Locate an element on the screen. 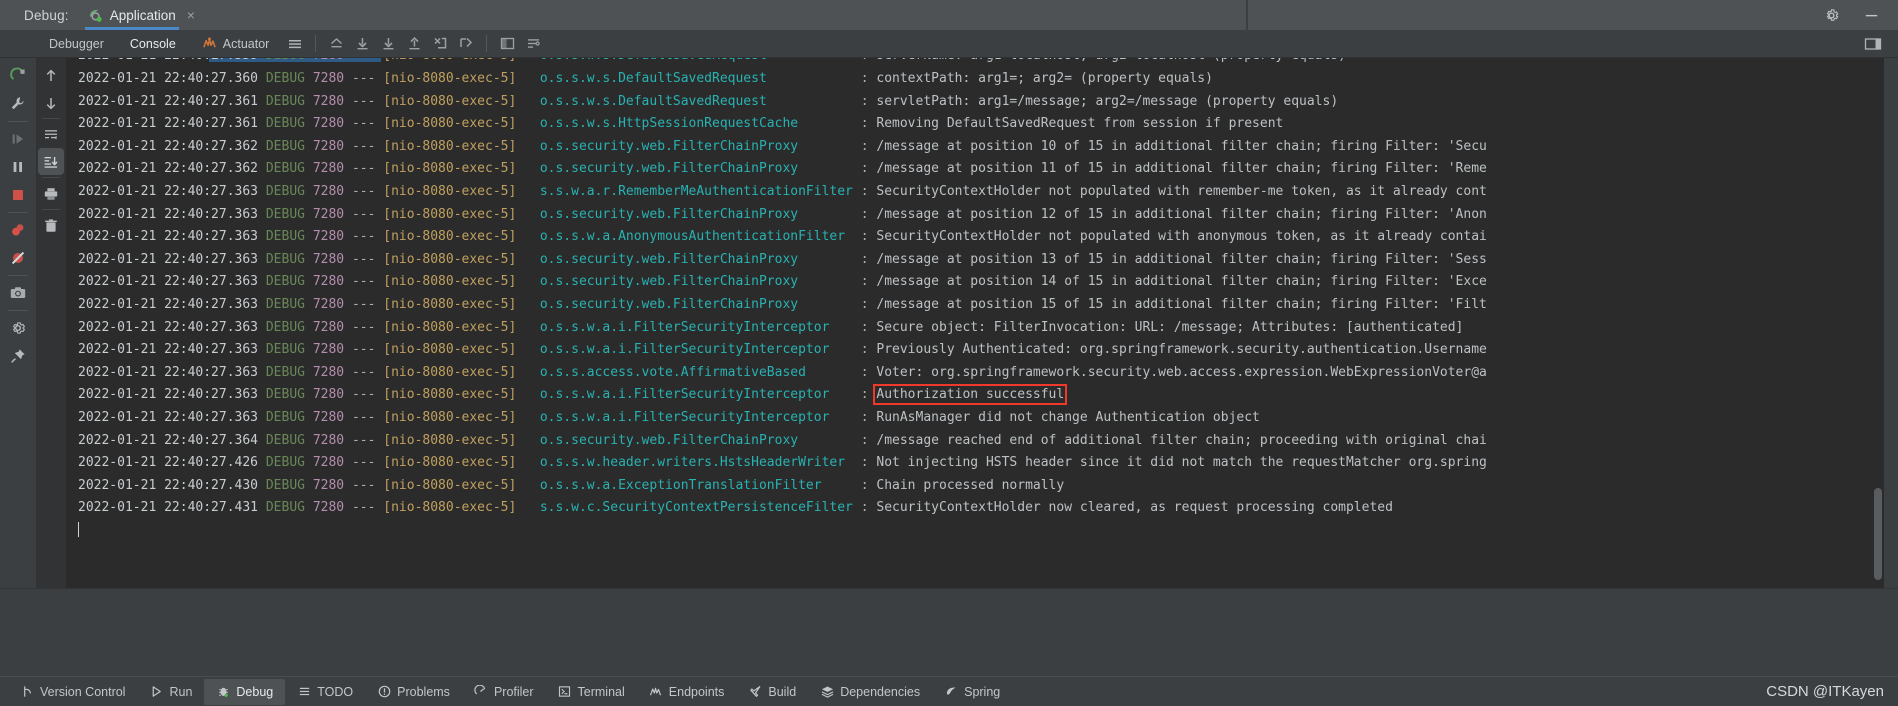 The height and width of the screenshot is (706, 1898). tab-debugger-label: Debugger is located at coordinates (76, 43).